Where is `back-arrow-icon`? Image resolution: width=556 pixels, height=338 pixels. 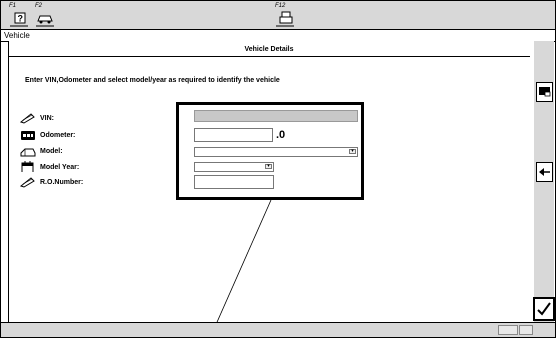
back-arrow-icon is located at coordinates (544, 172).